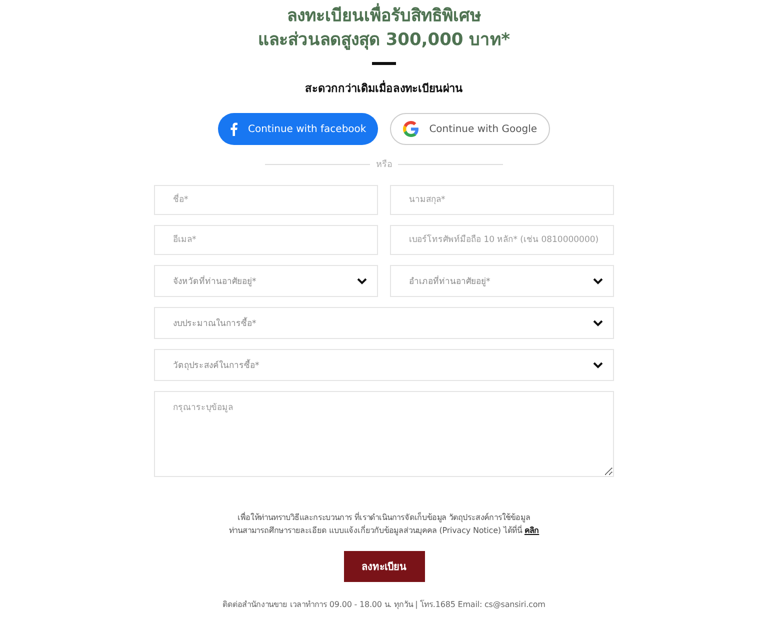 Image resolution: width=768 pixels, height=622 pixels. Describe the element at coordinates (384, 566) in the screenshot. I see `register-button: ลงทะเบียน` at that location.